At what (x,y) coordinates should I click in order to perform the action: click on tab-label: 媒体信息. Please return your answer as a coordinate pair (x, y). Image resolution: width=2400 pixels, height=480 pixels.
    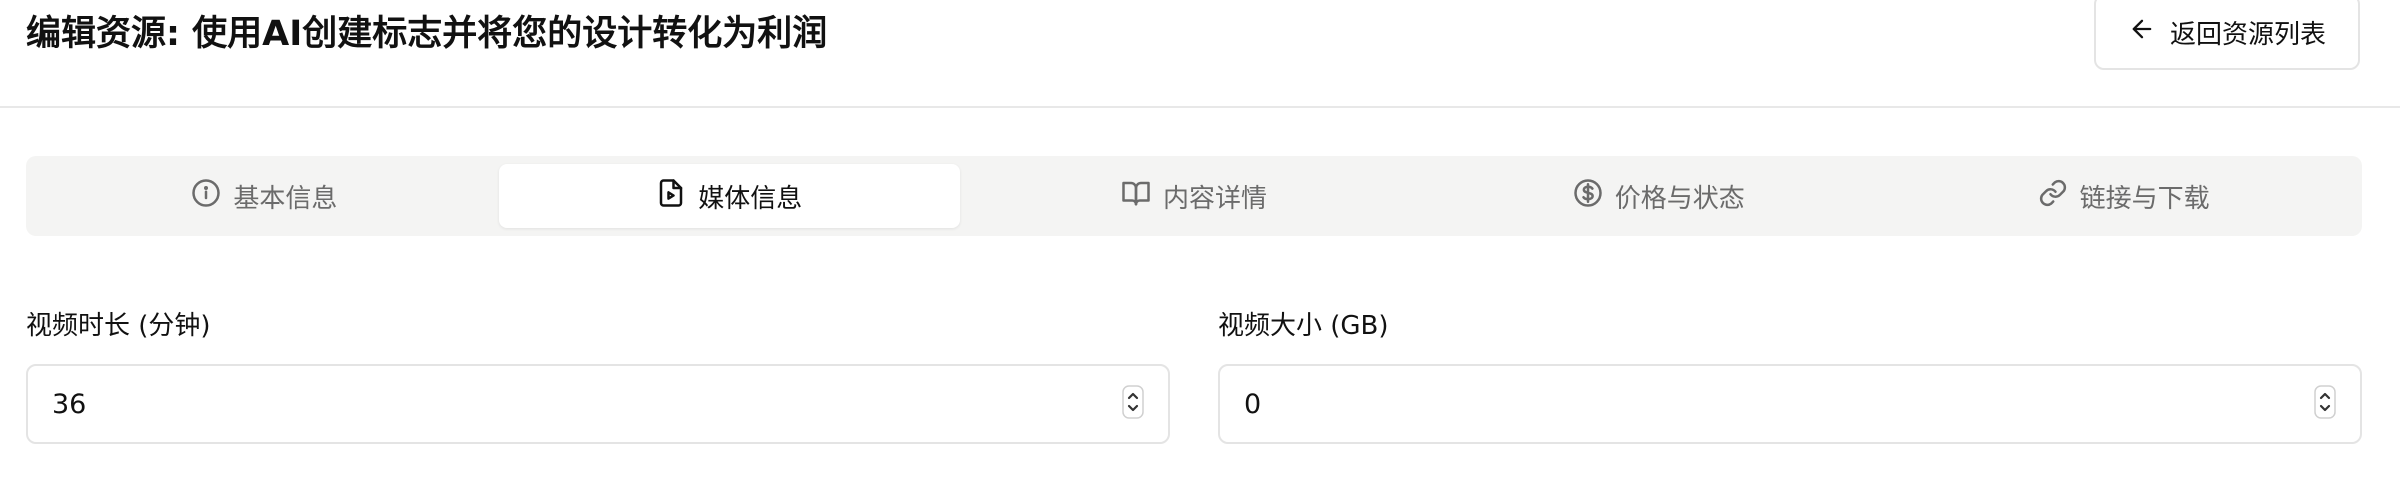
    Looking at the image, I should click on (750, 198).